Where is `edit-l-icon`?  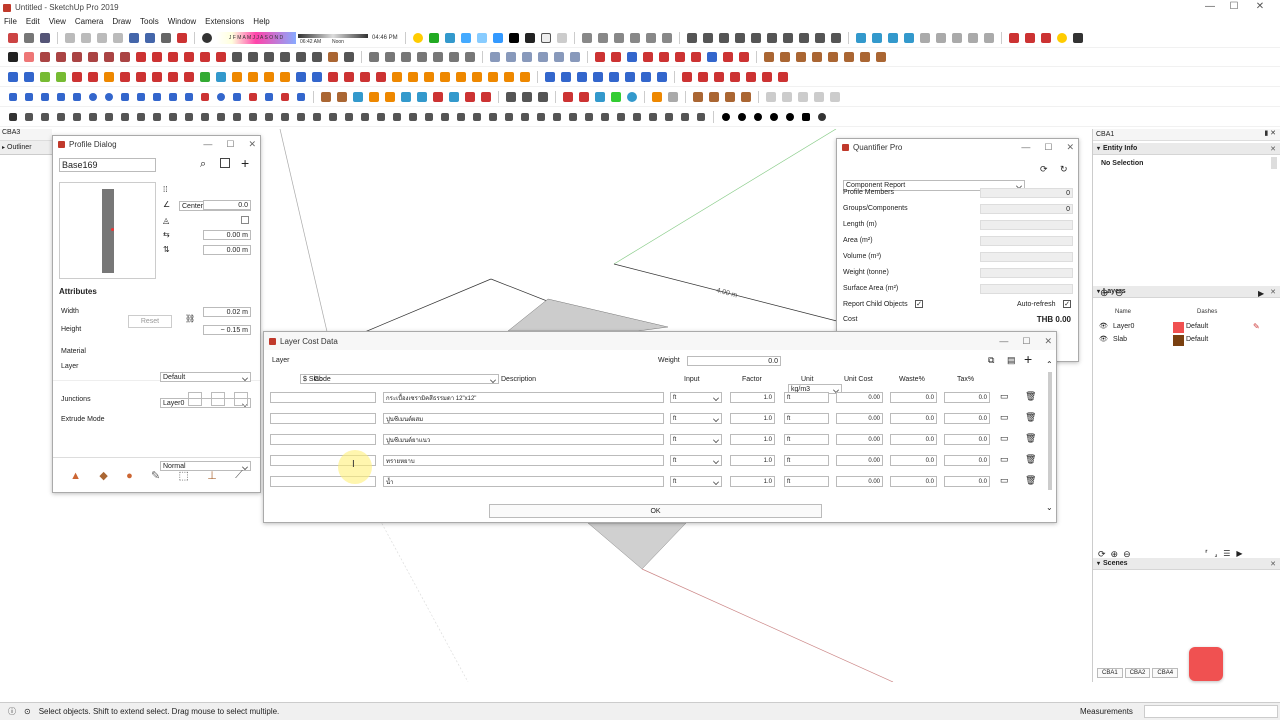
edit-l-icon is located at coordinates (511, 97).